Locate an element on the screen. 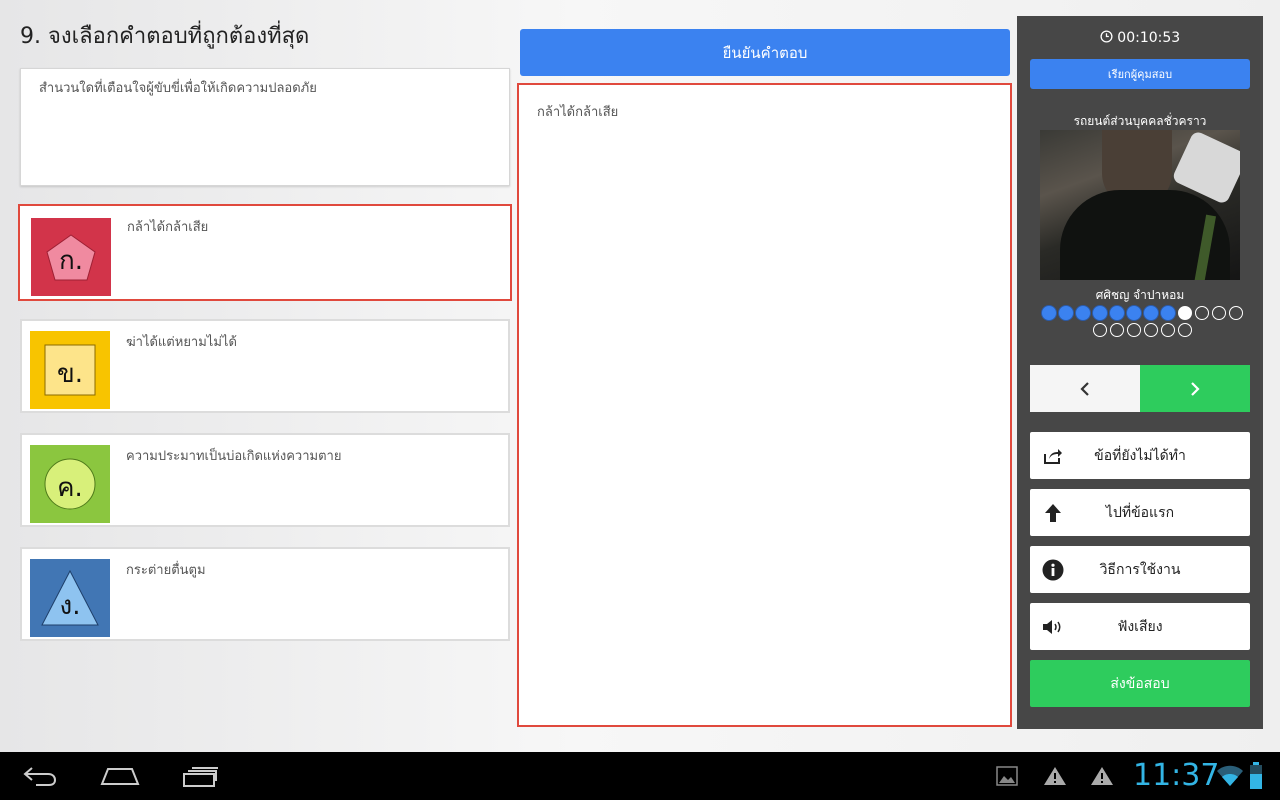  question-nav is located at coordinates (1140, 388).